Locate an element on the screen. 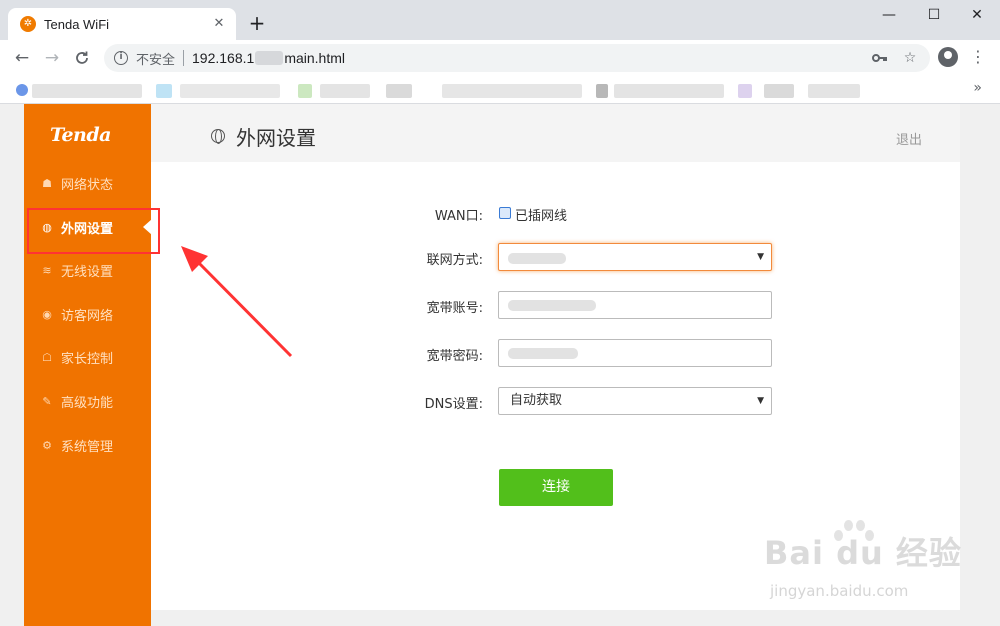  bookmarks-bar: » is located at coordinates (500, 90).